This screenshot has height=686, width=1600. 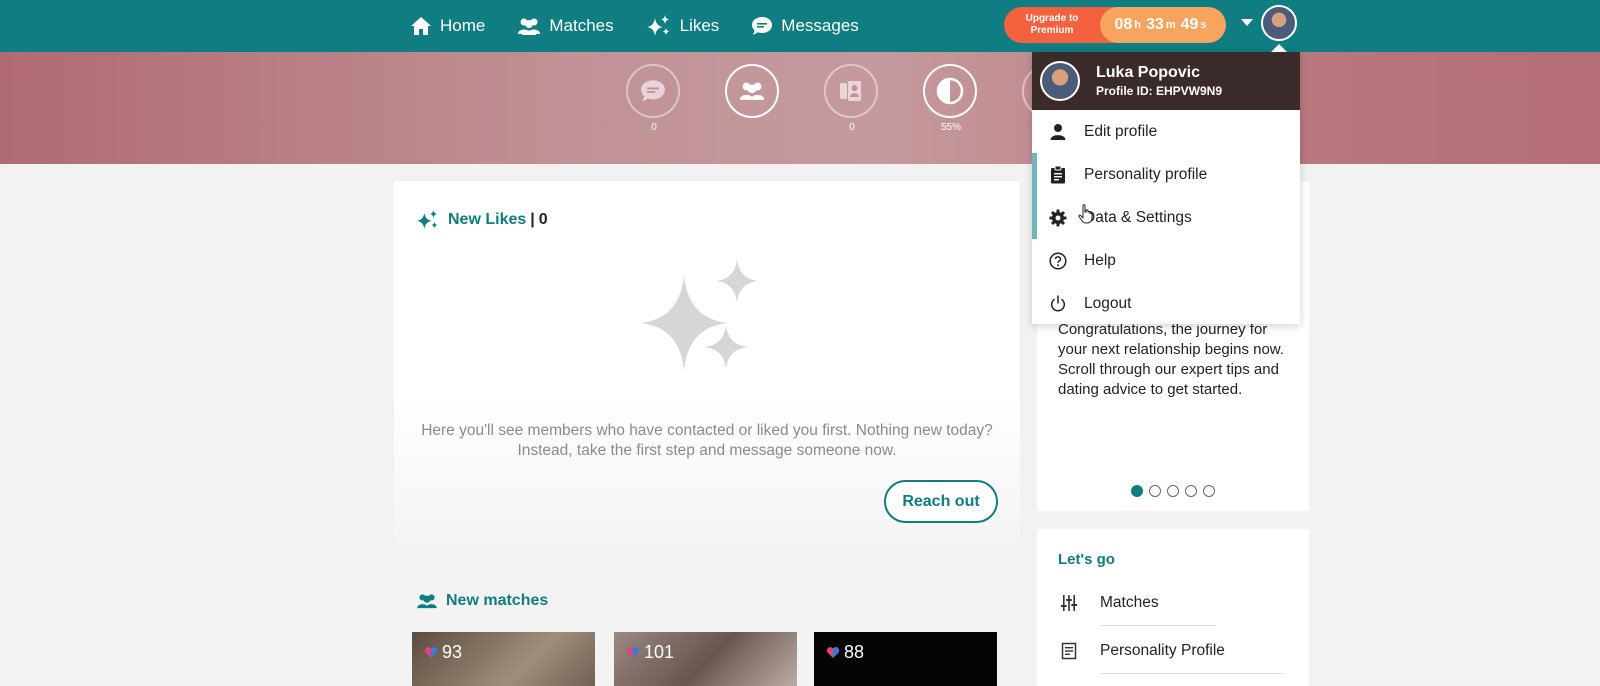 I want to click on nav-messages: Messages, so click(x=805, y=26).